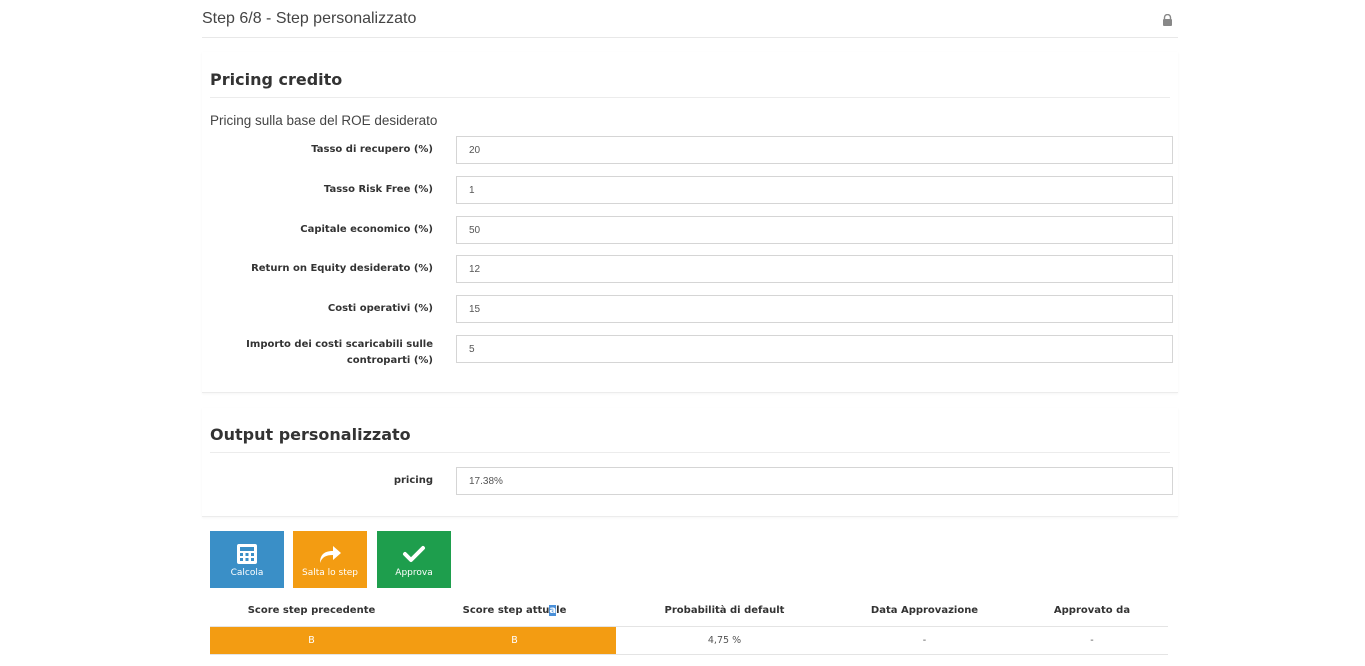 The height and width of the screenshot is (666, 1365). What do you see at coordinates (514, 640) in the screenshot?
I see `score-attuale-cell: B` at bounding box center [514, 640].